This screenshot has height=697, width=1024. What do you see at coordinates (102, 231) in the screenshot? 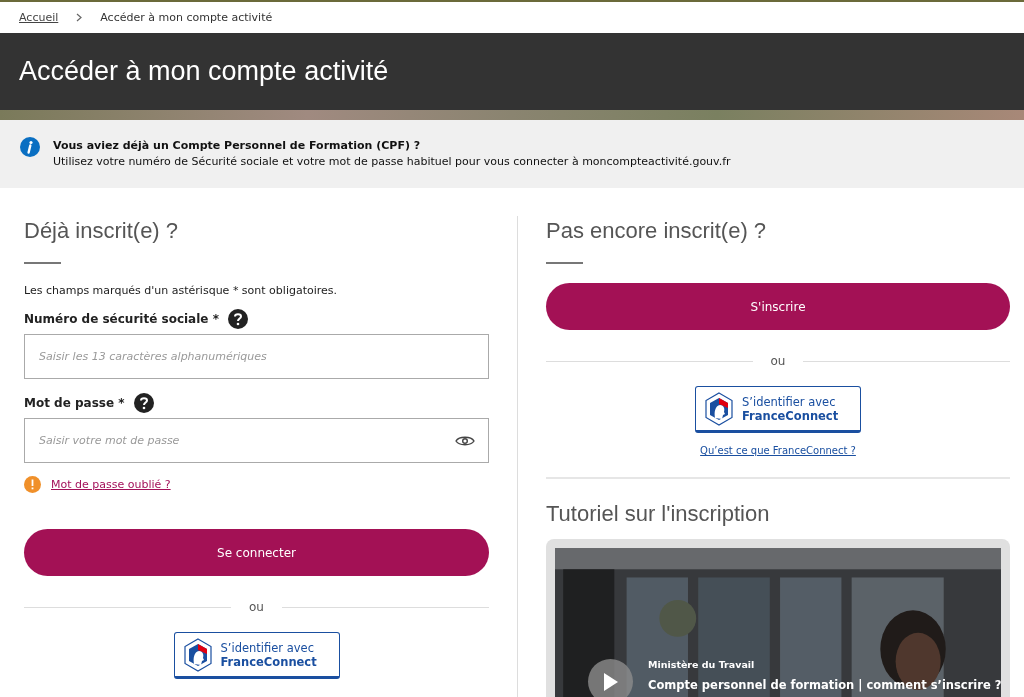
I see `section-heading: Déjà inscrit(e) ?` at bounding box center [102, 231].